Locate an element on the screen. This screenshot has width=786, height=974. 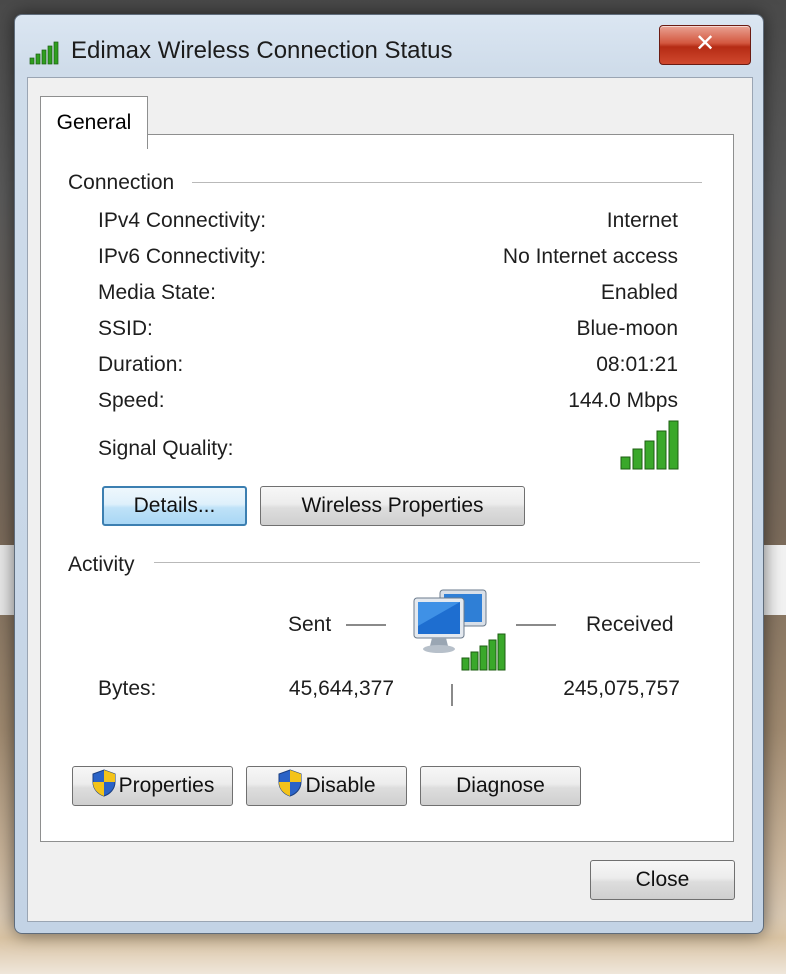
activity-separator is located at coordinates (452, 695).